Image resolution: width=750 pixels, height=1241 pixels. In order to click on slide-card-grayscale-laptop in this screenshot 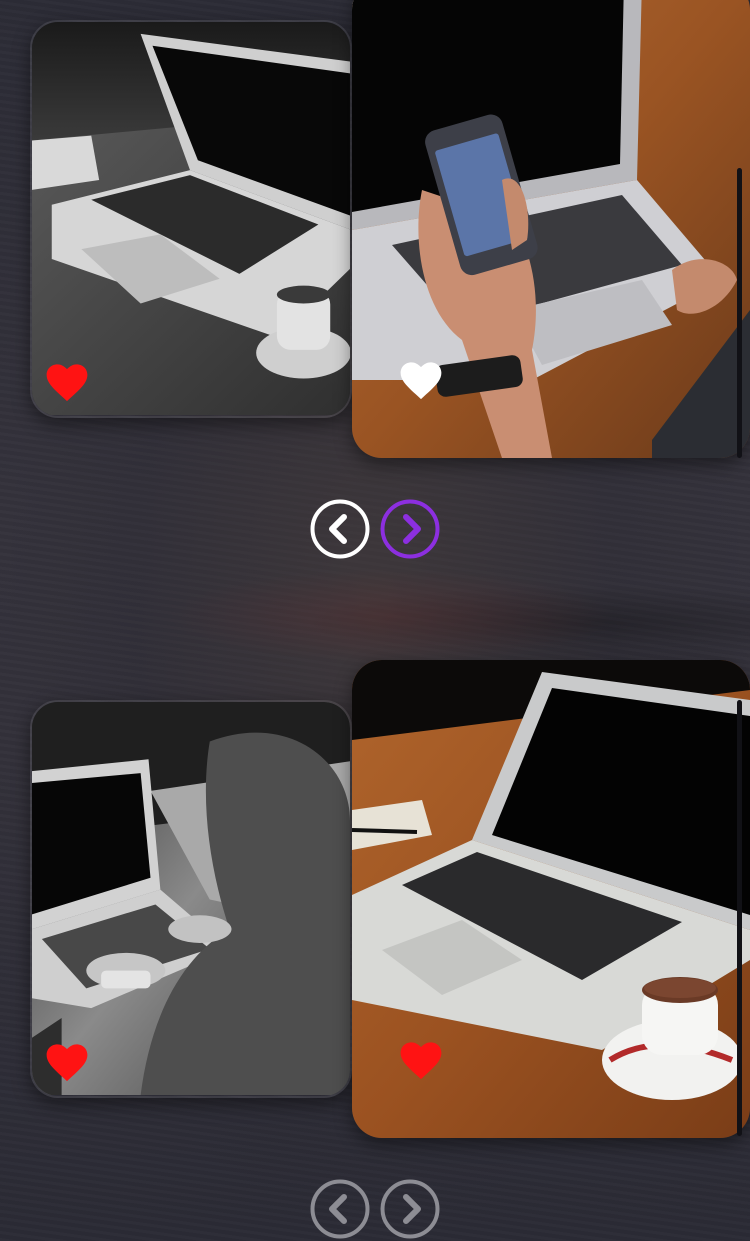, I will do `click(191, 219)`.